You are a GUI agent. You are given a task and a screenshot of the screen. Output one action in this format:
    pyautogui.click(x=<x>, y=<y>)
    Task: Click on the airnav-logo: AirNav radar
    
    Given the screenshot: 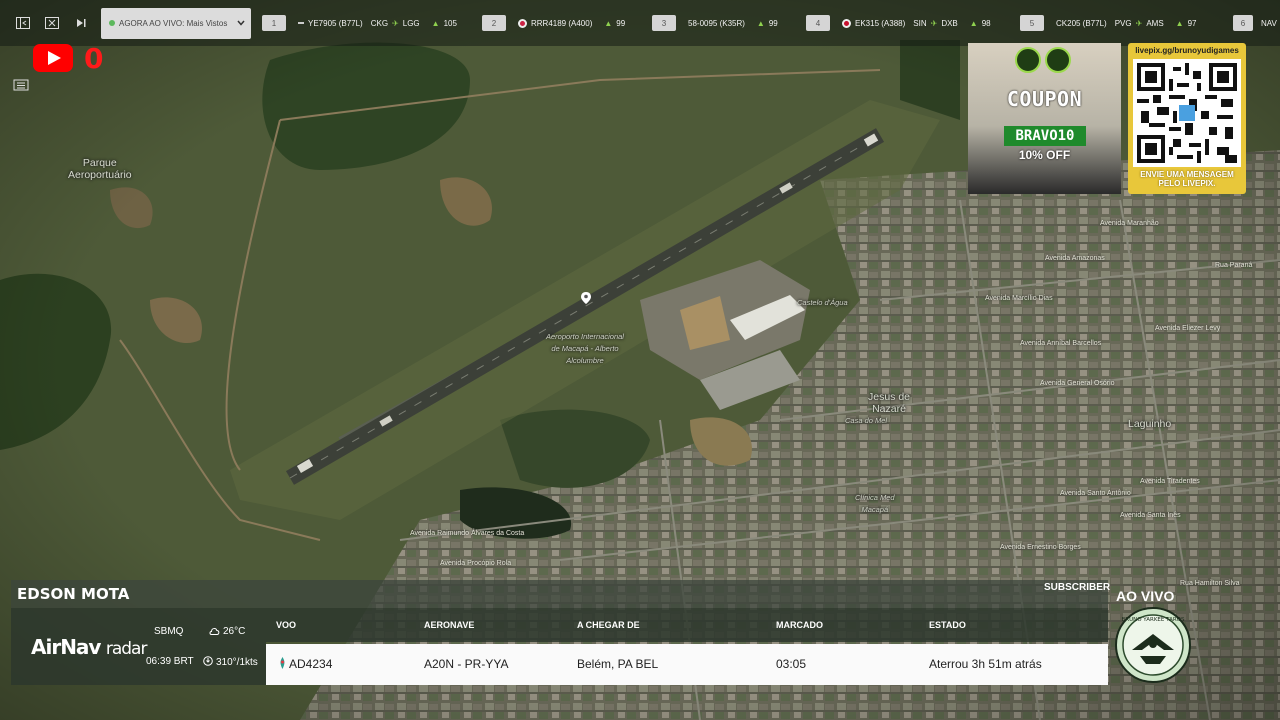 What is the action you would take?
    pyautogui.click(x=89, y=647)
    